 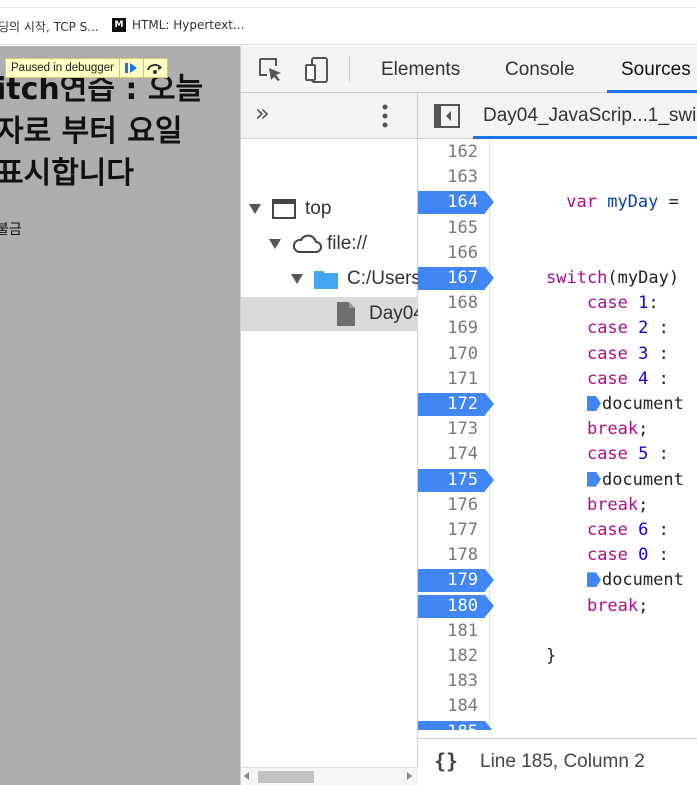 What do you see at coordinates (346, 314) in the screenshot?
I see `file-icon` at bounding box center [346, 314].